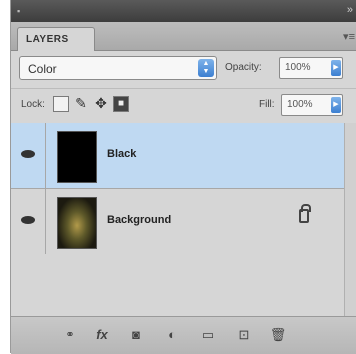 This screenshot has width=356, height=354. Describe the element at coordinates (42, 69) in the screenshot. I see `blend-mode-value: Color` at that location.